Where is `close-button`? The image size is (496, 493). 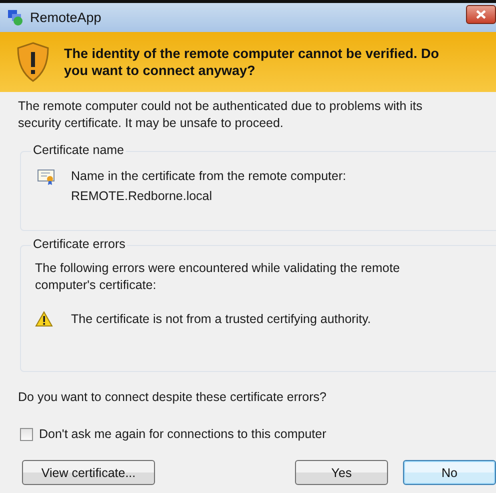
close-button is located at coordinates (481, 14).